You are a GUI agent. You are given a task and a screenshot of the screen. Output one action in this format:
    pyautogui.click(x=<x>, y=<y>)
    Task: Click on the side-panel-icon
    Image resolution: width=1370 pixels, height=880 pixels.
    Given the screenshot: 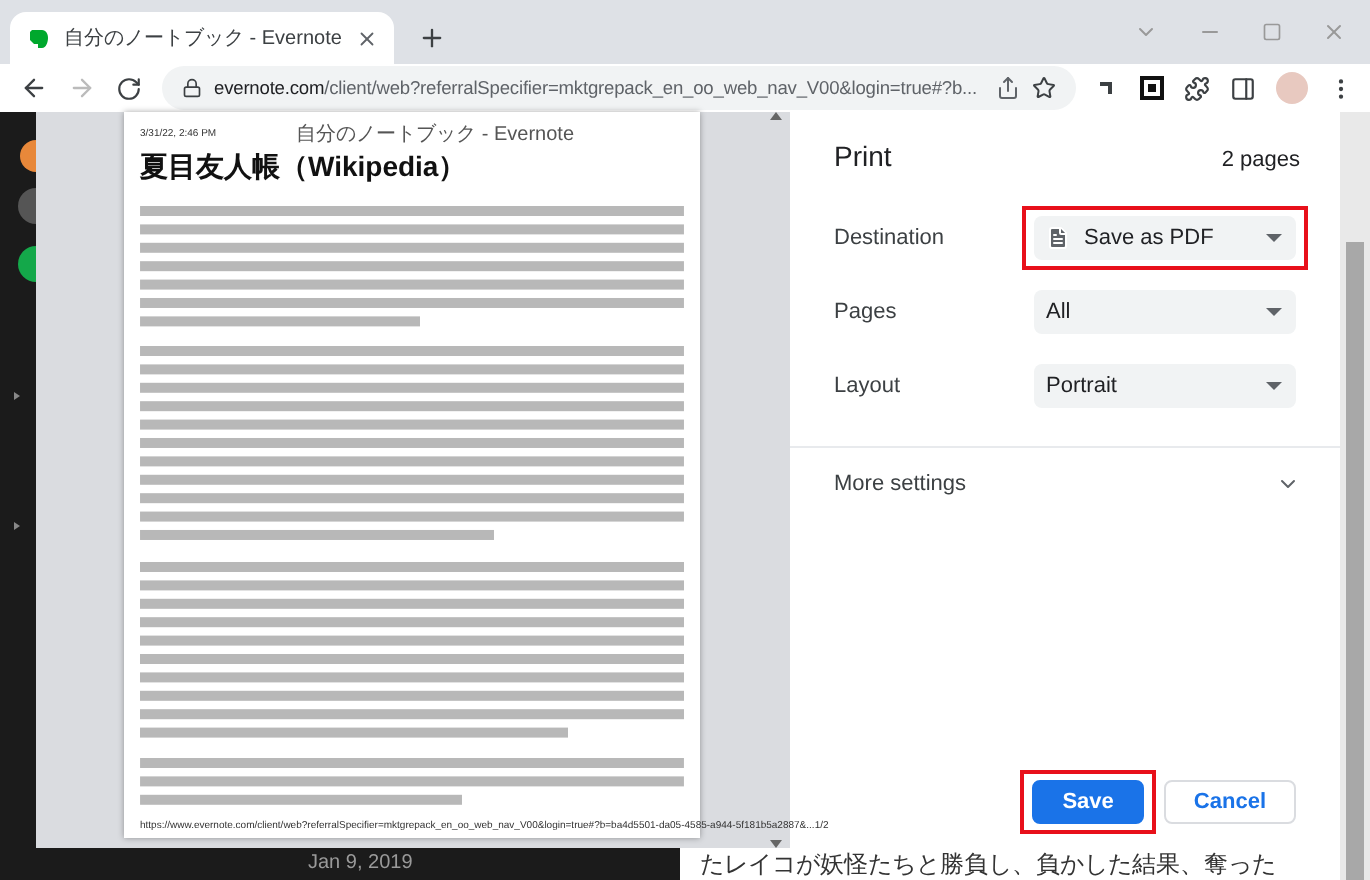 What is the action you would take?
    pyautogui.click(x=1243, y=88)
    